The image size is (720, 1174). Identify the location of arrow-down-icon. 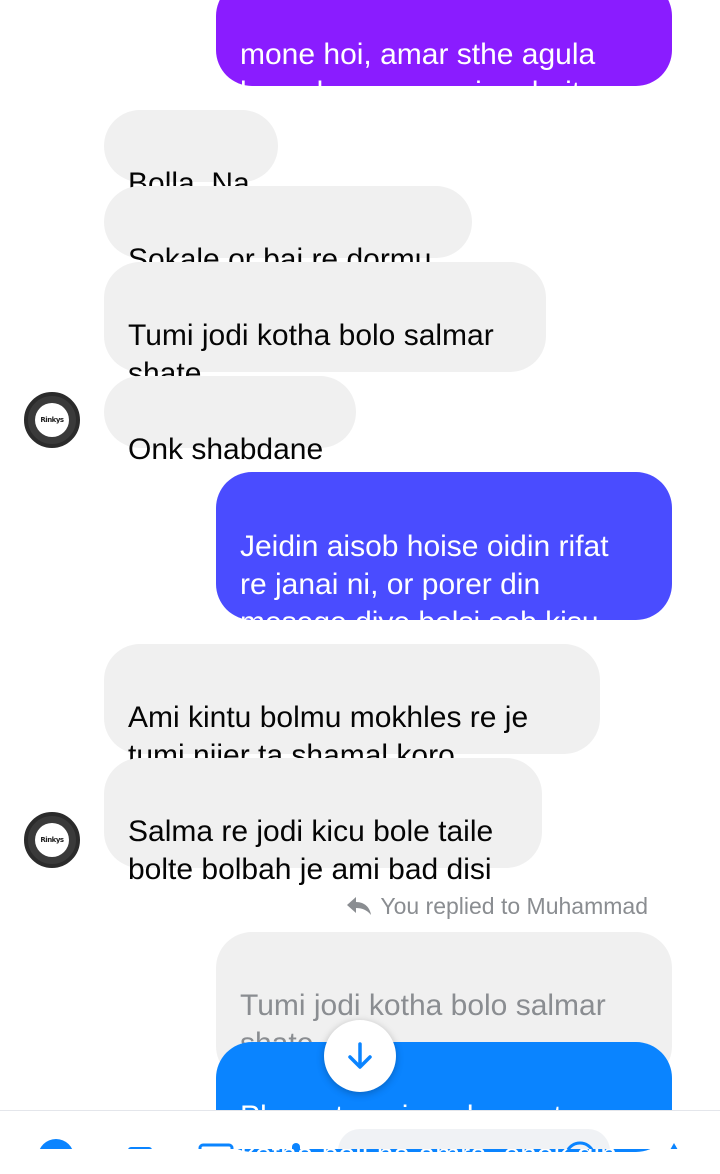
(360, 1055).